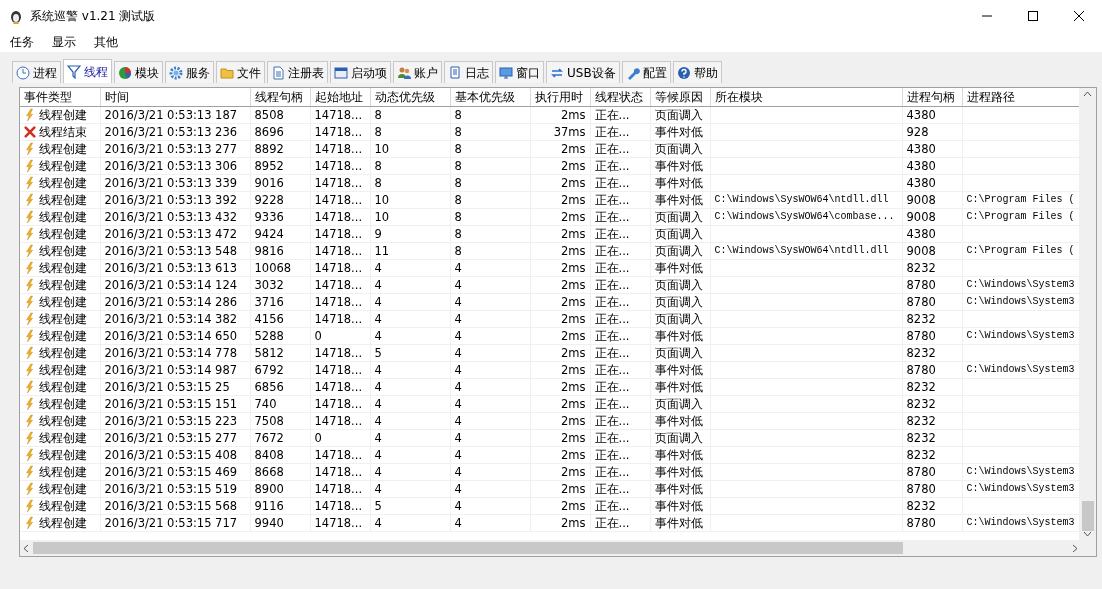  Describe the element at coordinates (269, 387) in the screenshot. I see `table-cell: 6856` at that location.